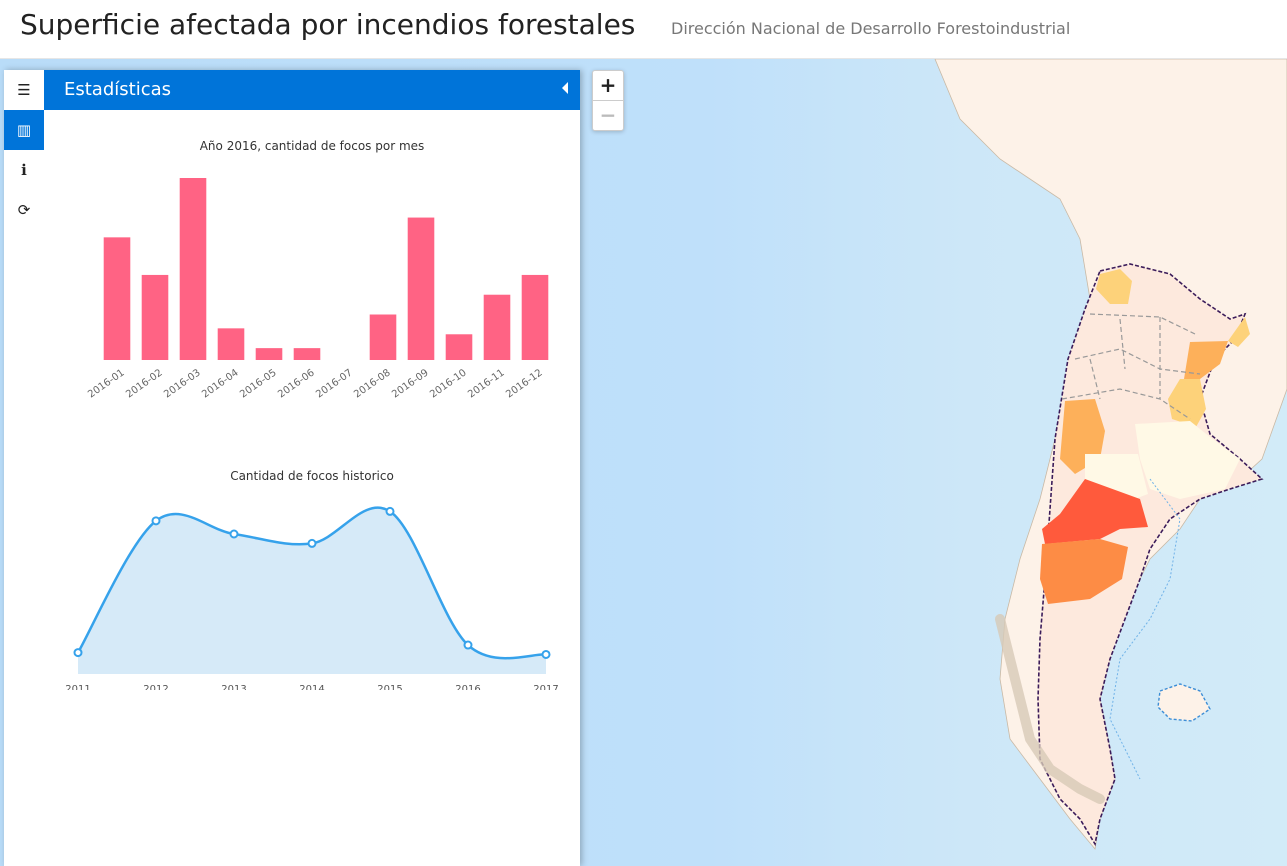 This screenshot has height=866, width=1287. What do you see at coordinates (334, 383) in the screenshot?
I see `x-tick-label: 2016-07` at bounding box center [334, 383].